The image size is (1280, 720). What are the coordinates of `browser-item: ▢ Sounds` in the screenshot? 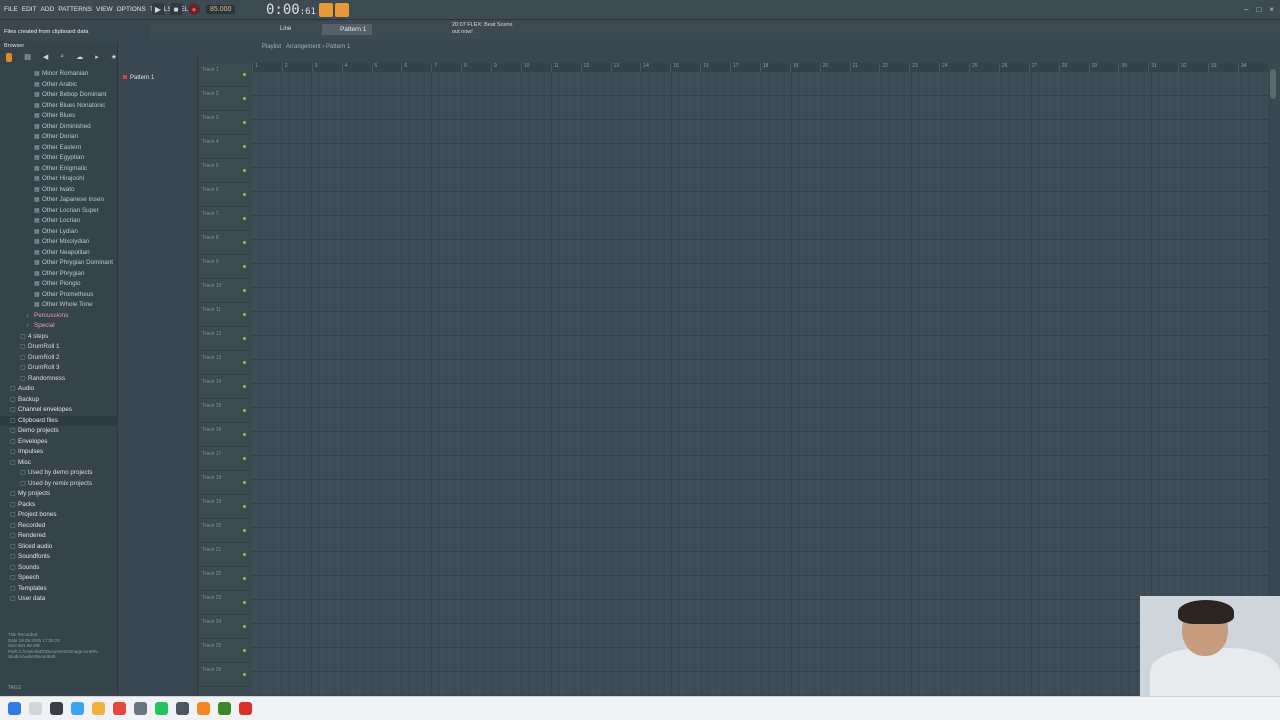 It's located at (59, 568).